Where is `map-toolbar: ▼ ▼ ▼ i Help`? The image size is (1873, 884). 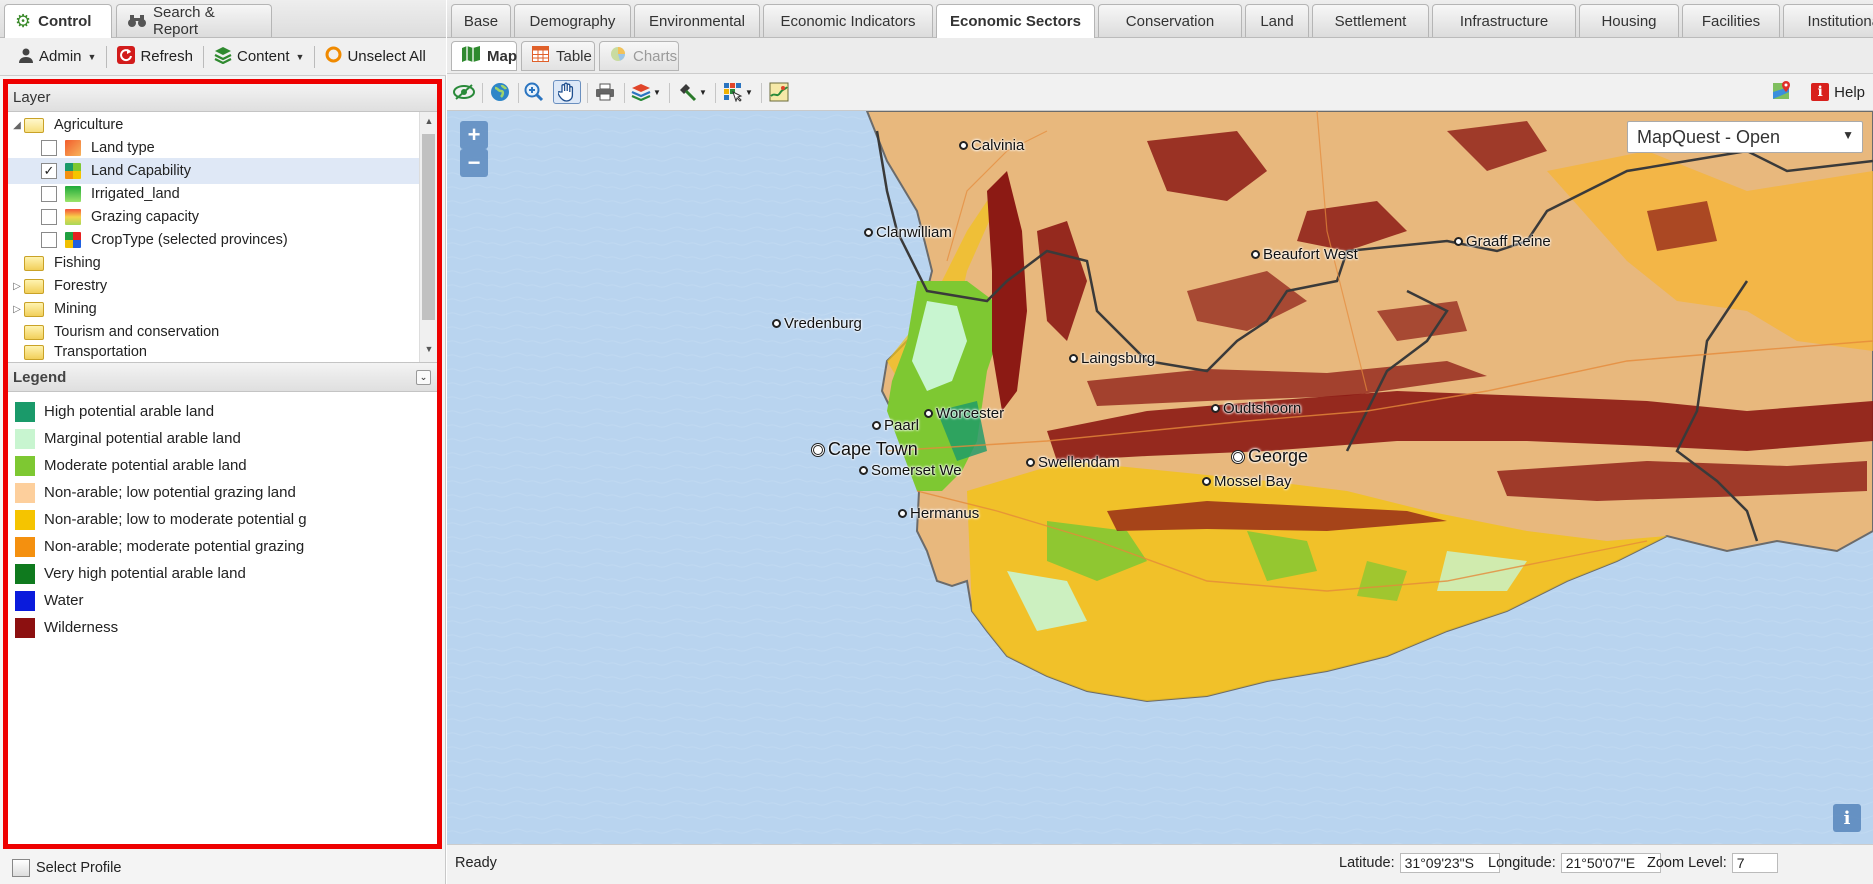 map-toolbar: ▼ ▼ ▼ i Help is located at coordinates (1160, 92).